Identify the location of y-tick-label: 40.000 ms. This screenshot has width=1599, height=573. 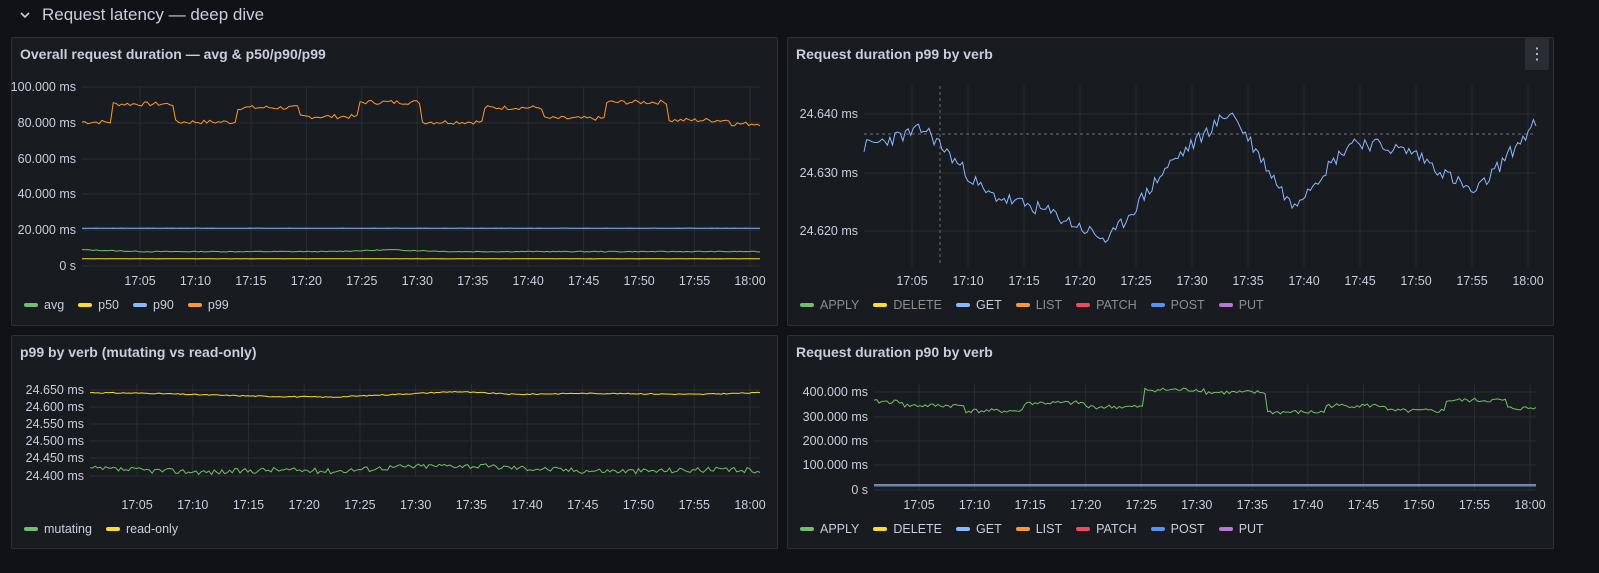
(47, 194).